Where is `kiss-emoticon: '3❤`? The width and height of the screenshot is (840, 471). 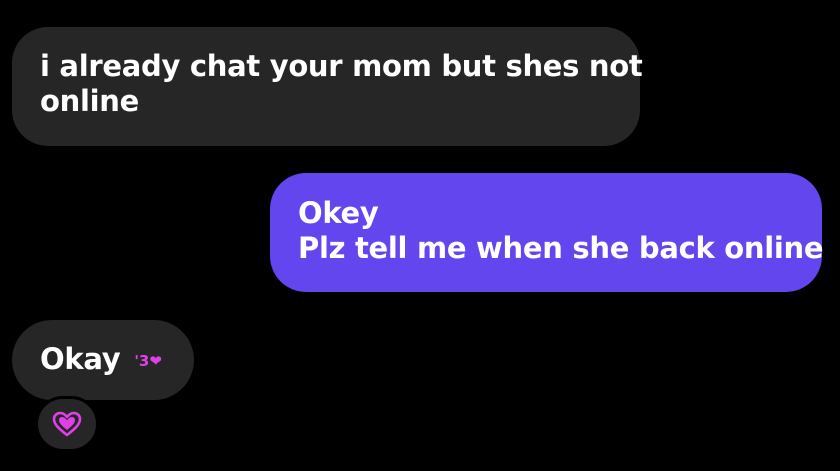
kiss-emoticon: '3❤ is located at coordinates (148, 361).